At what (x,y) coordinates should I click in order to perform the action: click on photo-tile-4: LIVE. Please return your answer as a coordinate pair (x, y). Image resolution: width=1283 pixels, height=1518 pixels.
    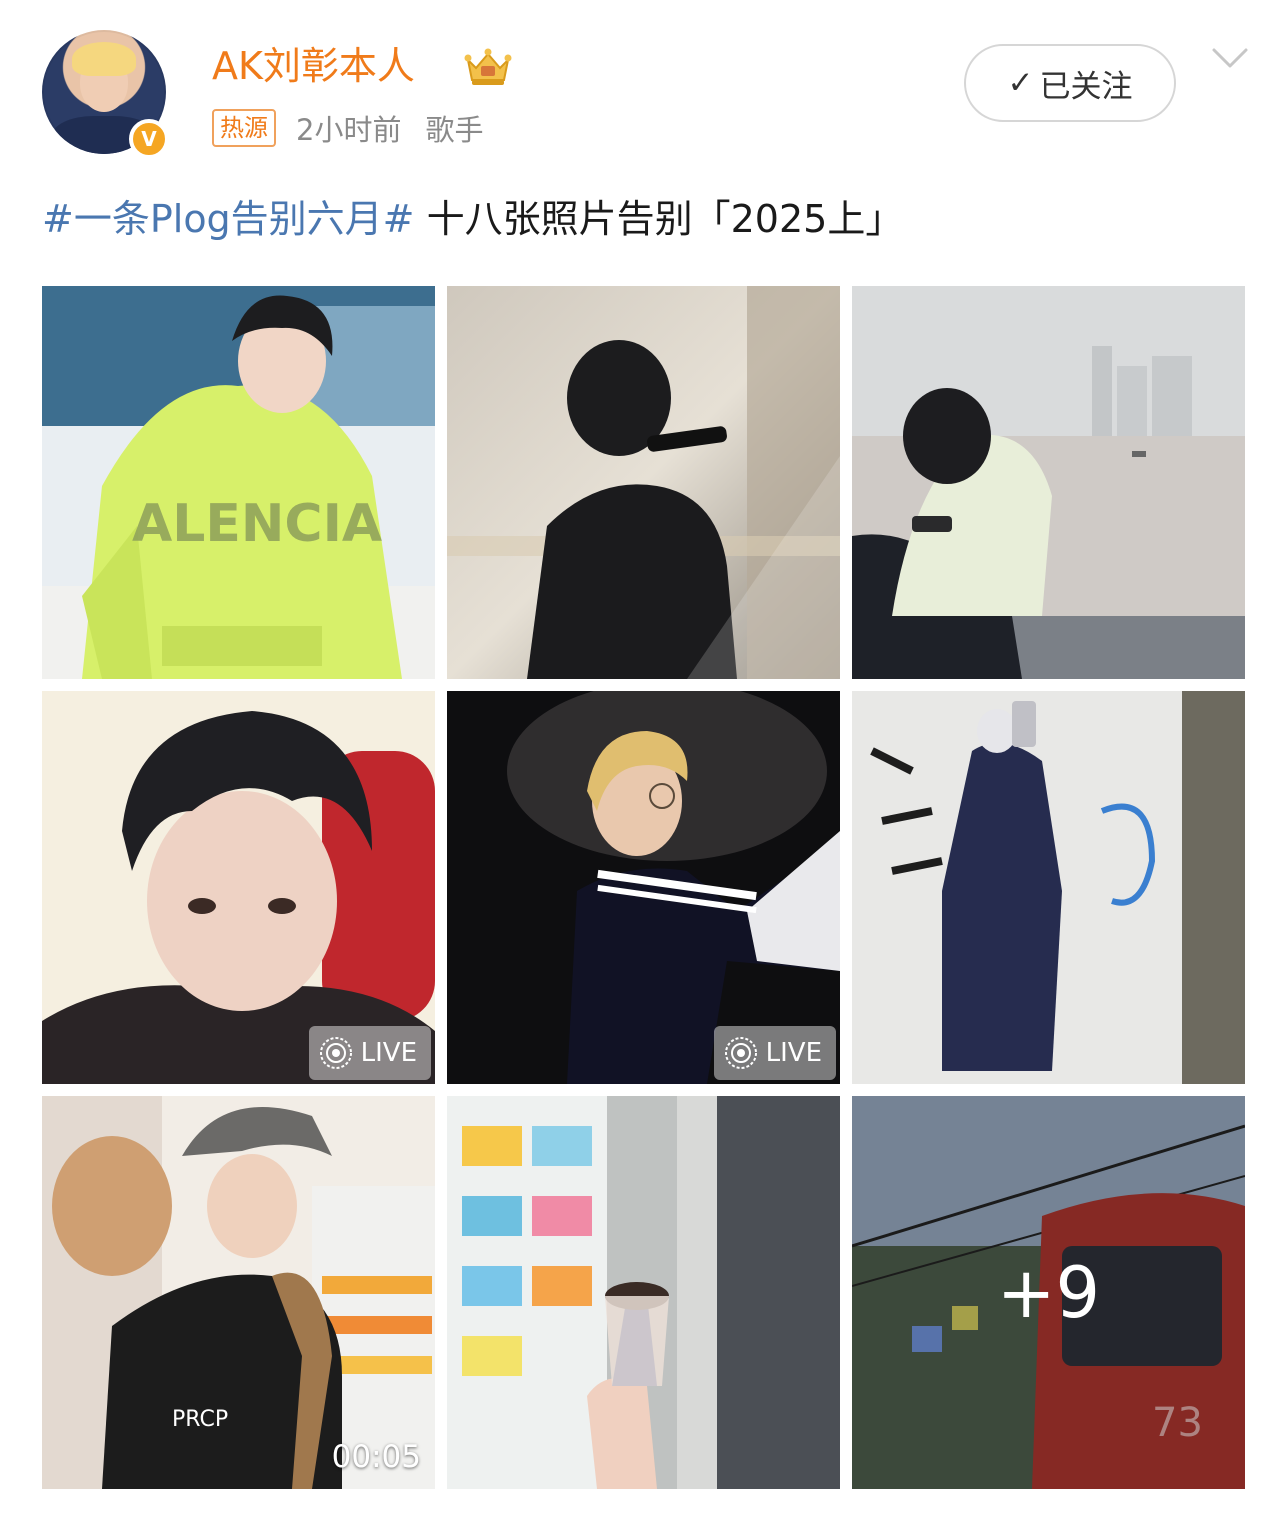
    Looking at the image, I should click on (238, 887).